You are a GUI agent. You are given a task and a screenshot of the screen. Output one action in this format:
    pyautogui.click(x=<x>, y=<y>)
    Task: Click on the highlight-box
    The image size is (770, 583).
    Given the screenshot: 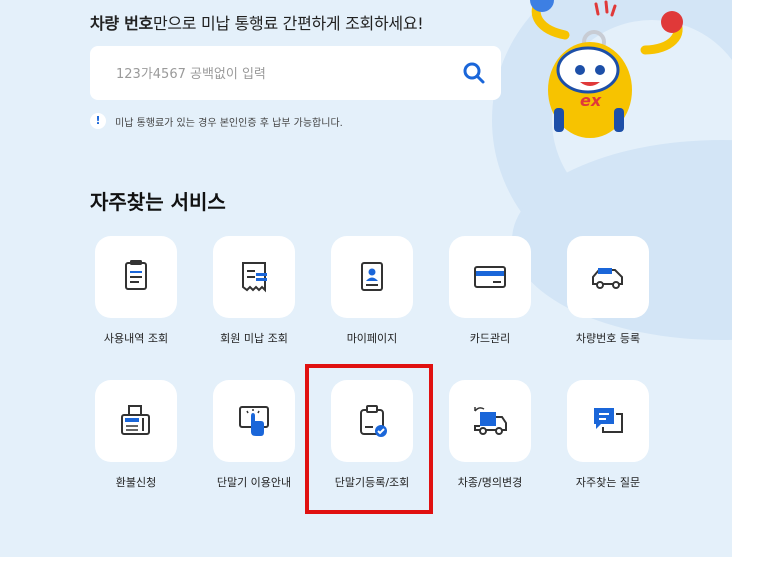 What is the action you would take?
    pyautogui.click(x=369, y=439)
    